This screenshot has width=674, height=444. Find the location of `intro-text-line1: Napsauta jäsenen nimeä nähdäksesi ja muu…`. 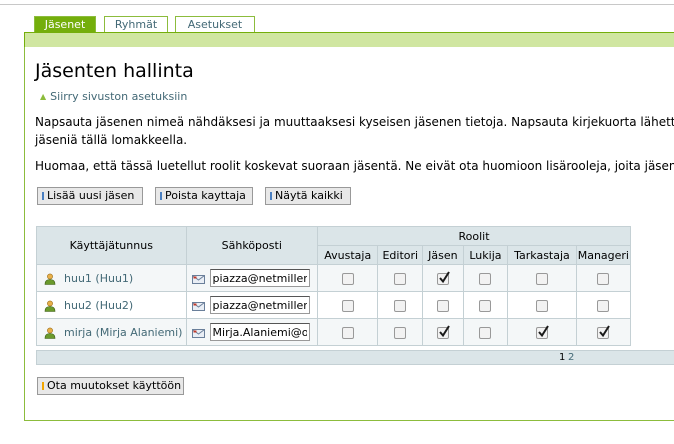

intro-text-line1: Napsauta jäsenen nimeä nähdäksesi ja muu… is located at coordinates (354, 122).